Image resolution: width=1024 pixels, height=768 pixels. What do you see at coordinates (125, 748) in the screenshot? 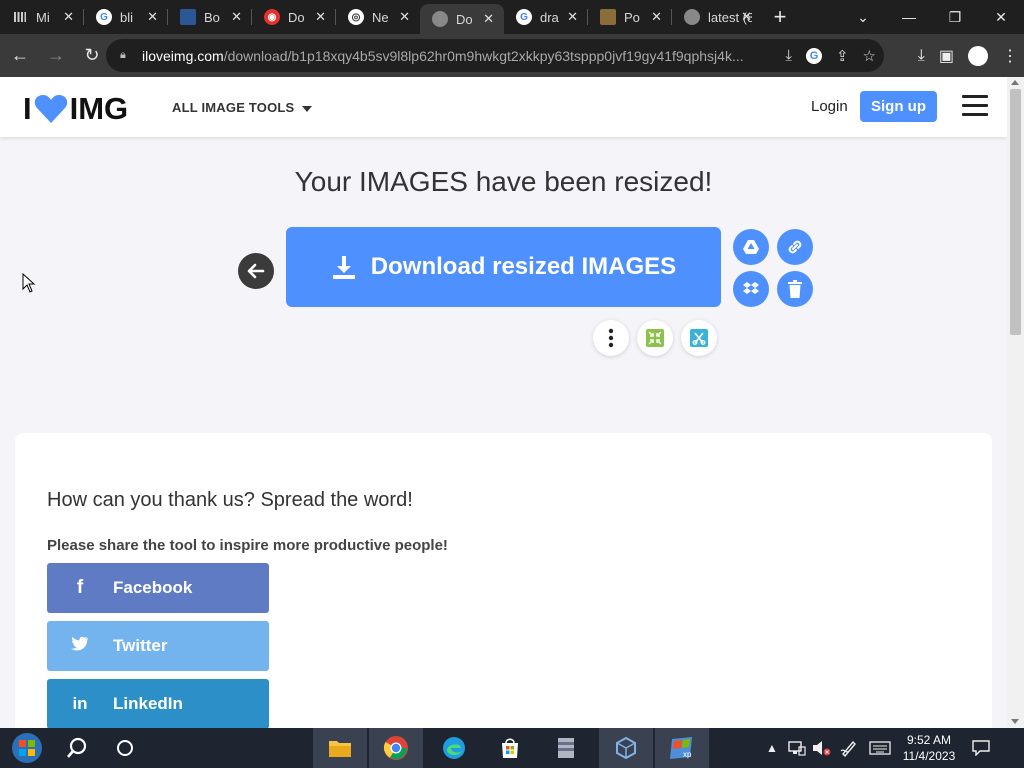
I see `cortana-icon` at bounding box center [125, 748].